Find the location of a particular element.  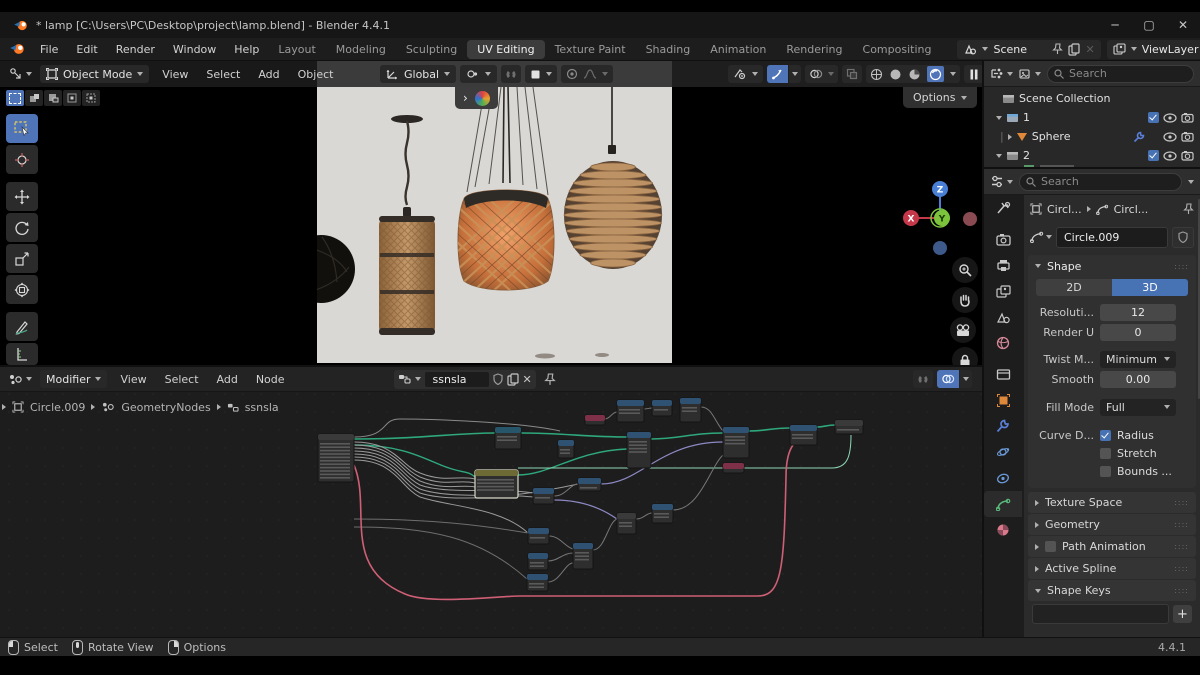

unlink-scene-icon: ✕ is located at coordinates (1089, 49).